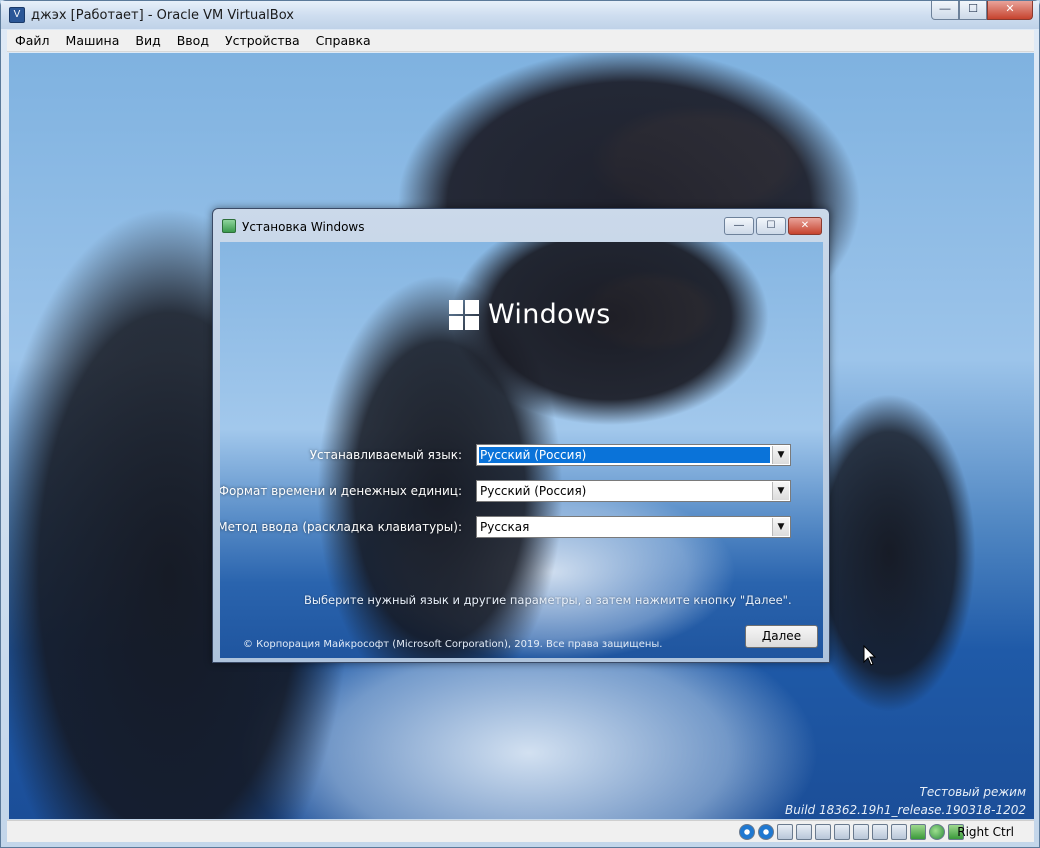 The width and height of the screenshot is (1040, 848). I want to click on test-mode-watermark: Тестовый режим, so click(972, 792).